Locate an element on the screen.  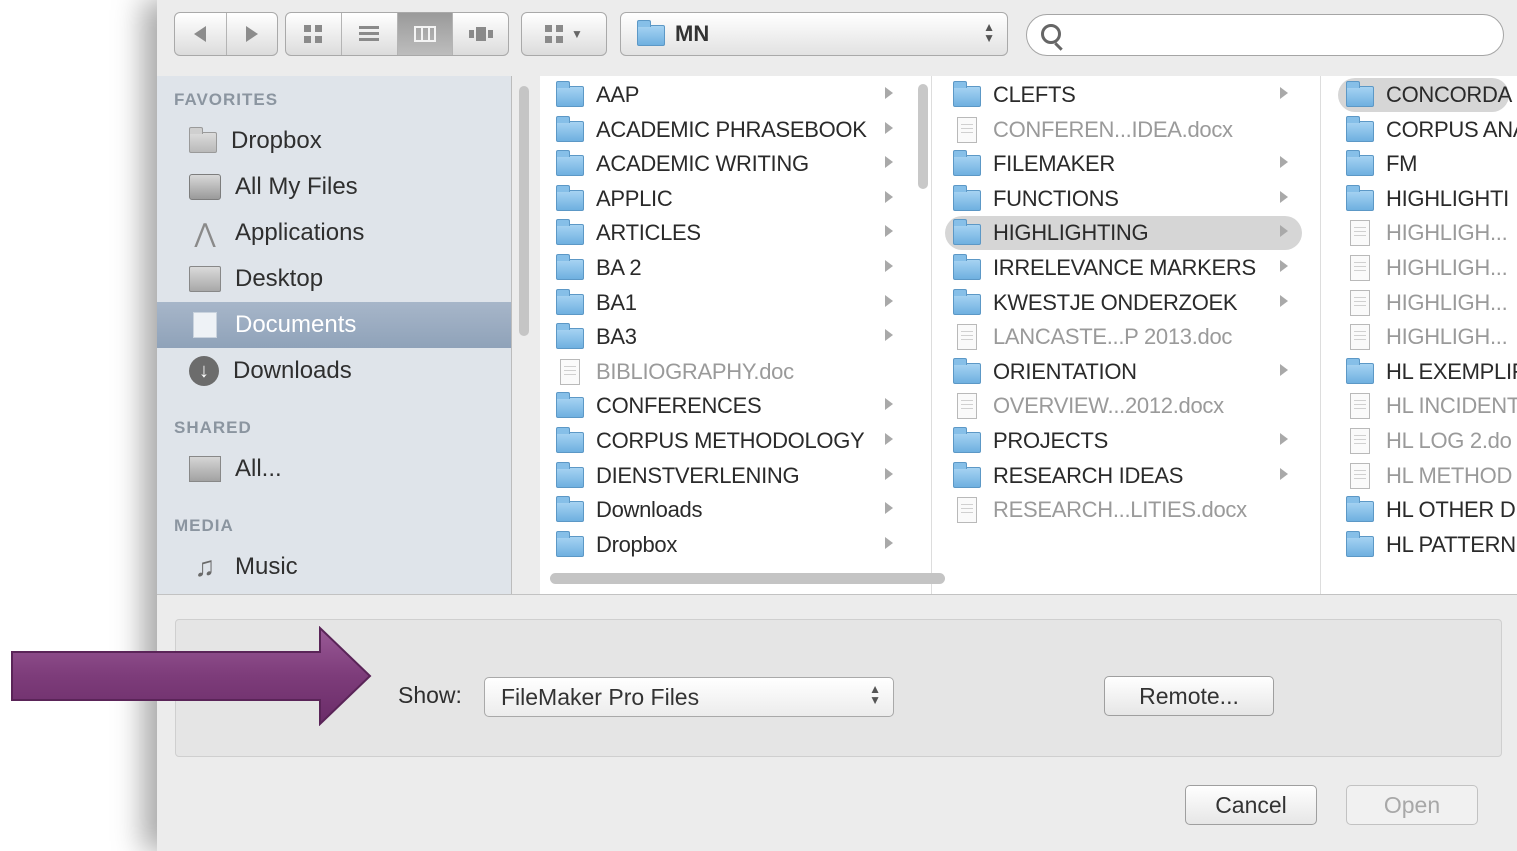
folder-row: Downloads is located at coordinates (727, 510).